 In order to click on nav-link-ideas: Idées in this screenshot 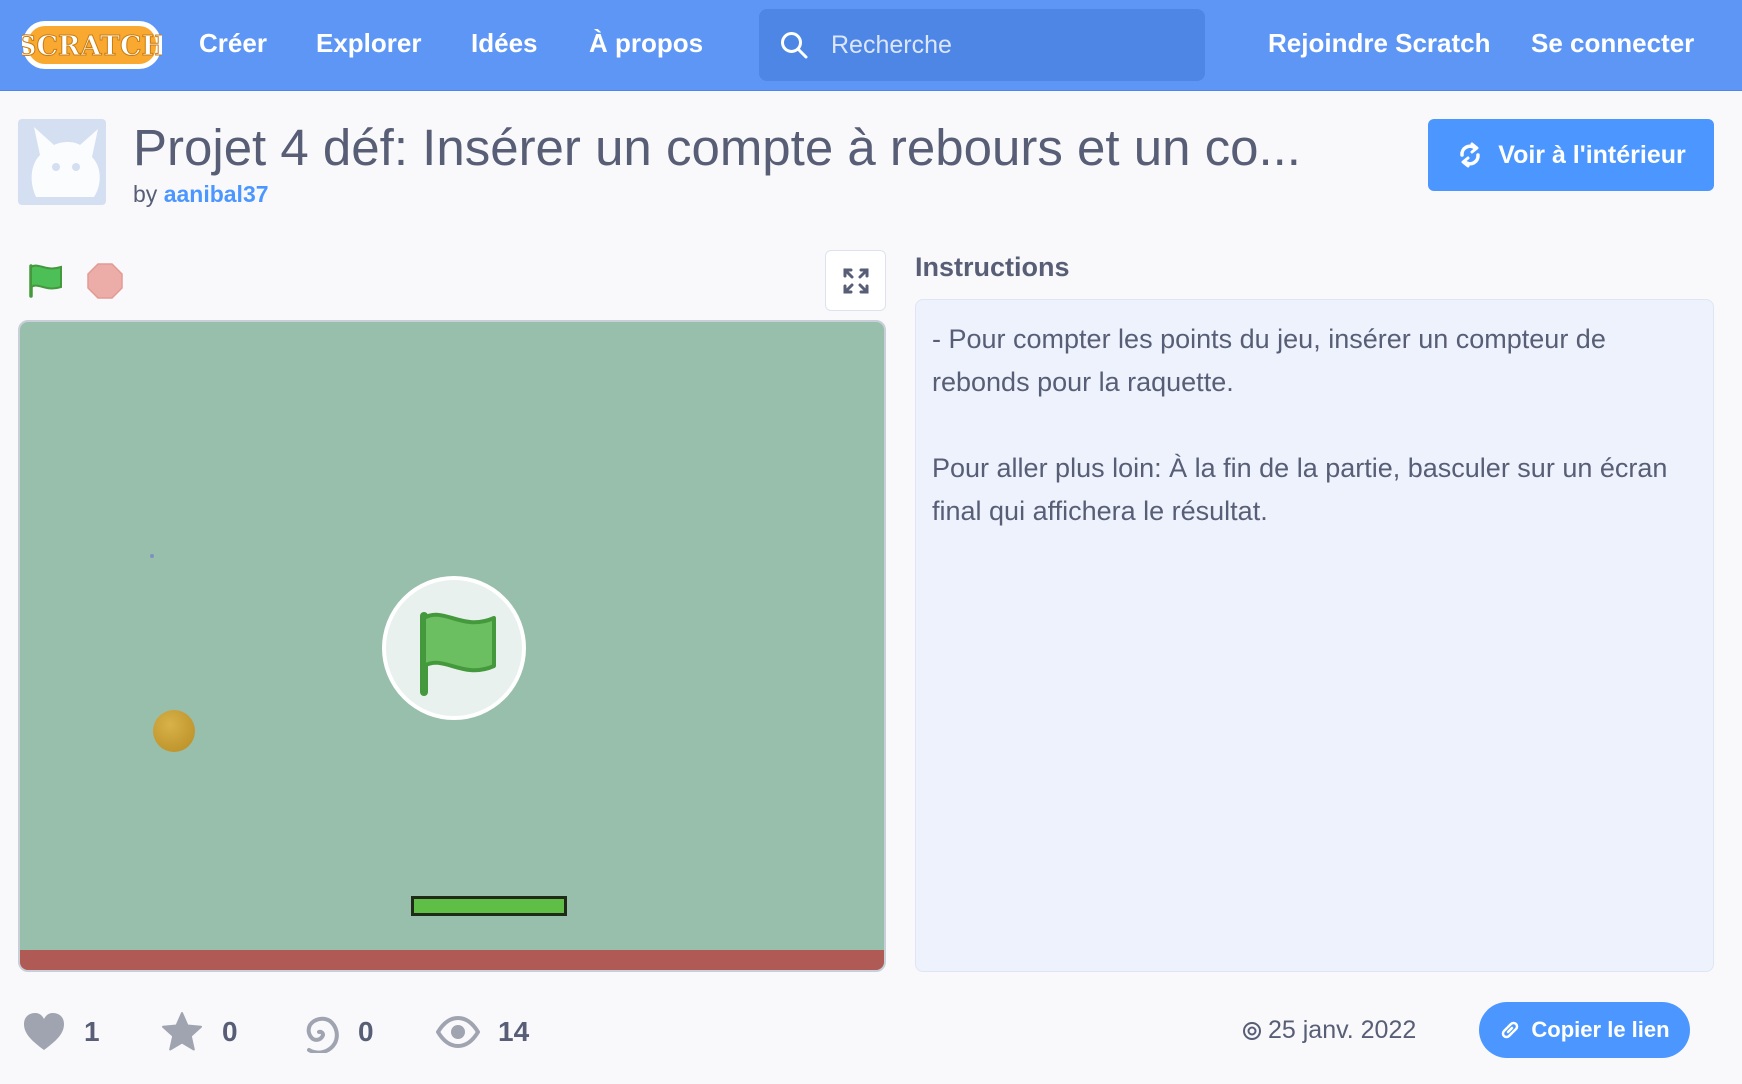, I will do `click(504, 43)`.